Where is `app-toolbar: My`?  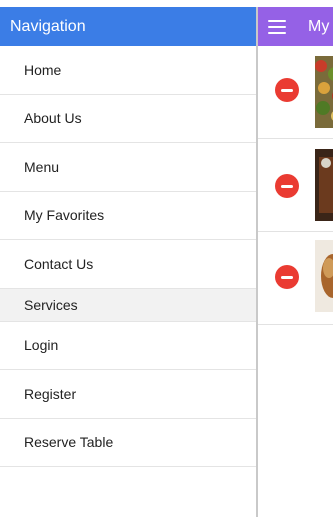
app-toolbar: My is located at coordinates (295, 26).